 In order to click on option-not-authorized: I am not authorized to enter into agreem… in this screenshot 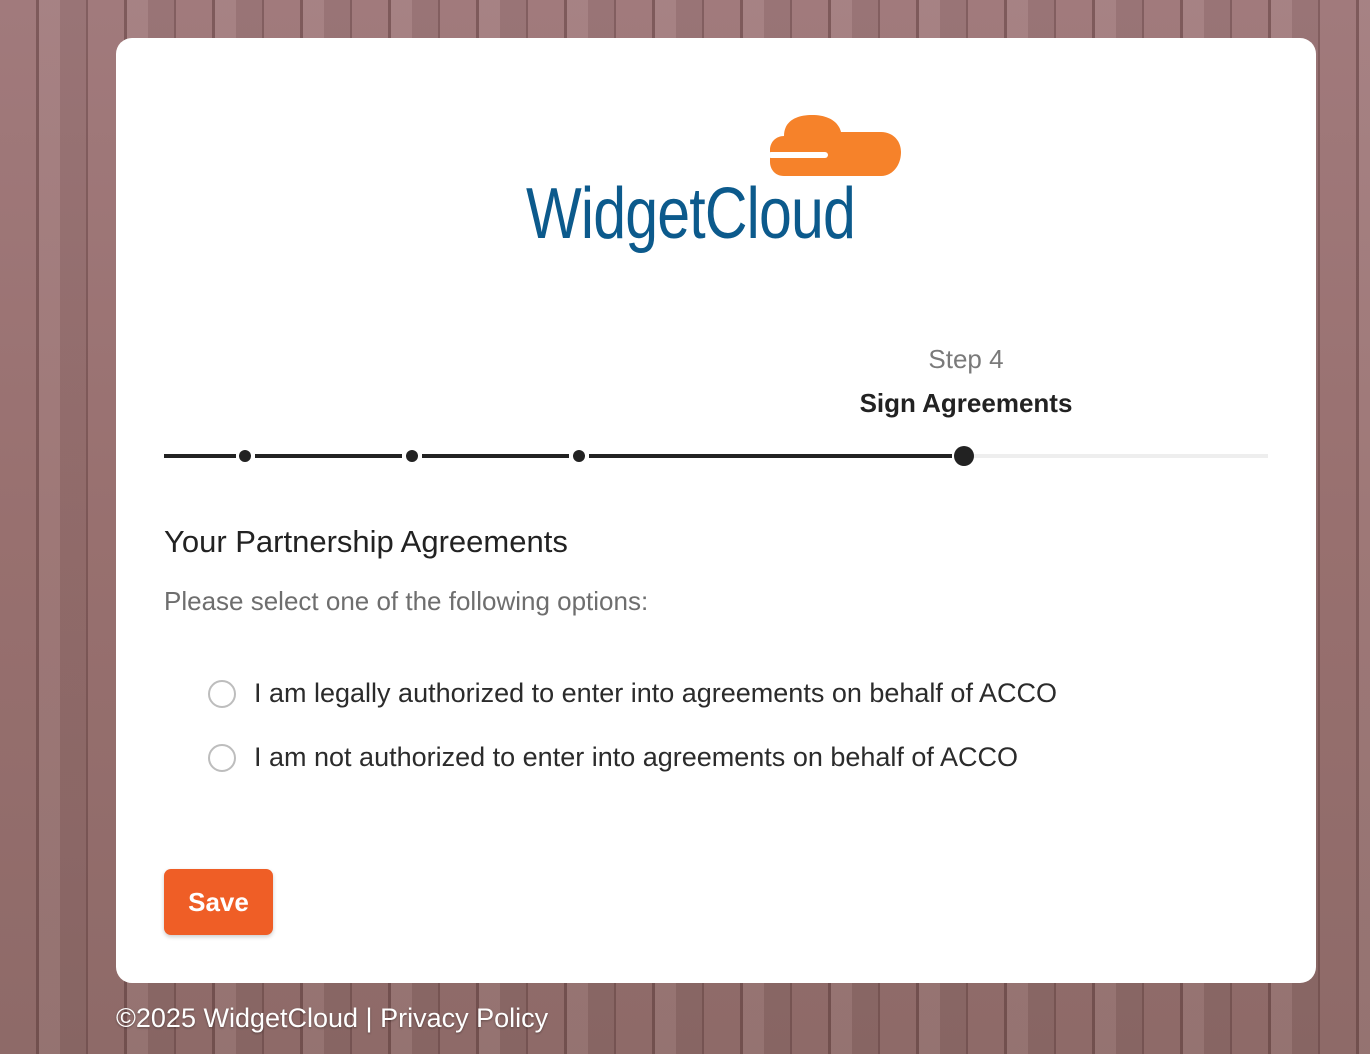, I will do `click(613, 757)`.